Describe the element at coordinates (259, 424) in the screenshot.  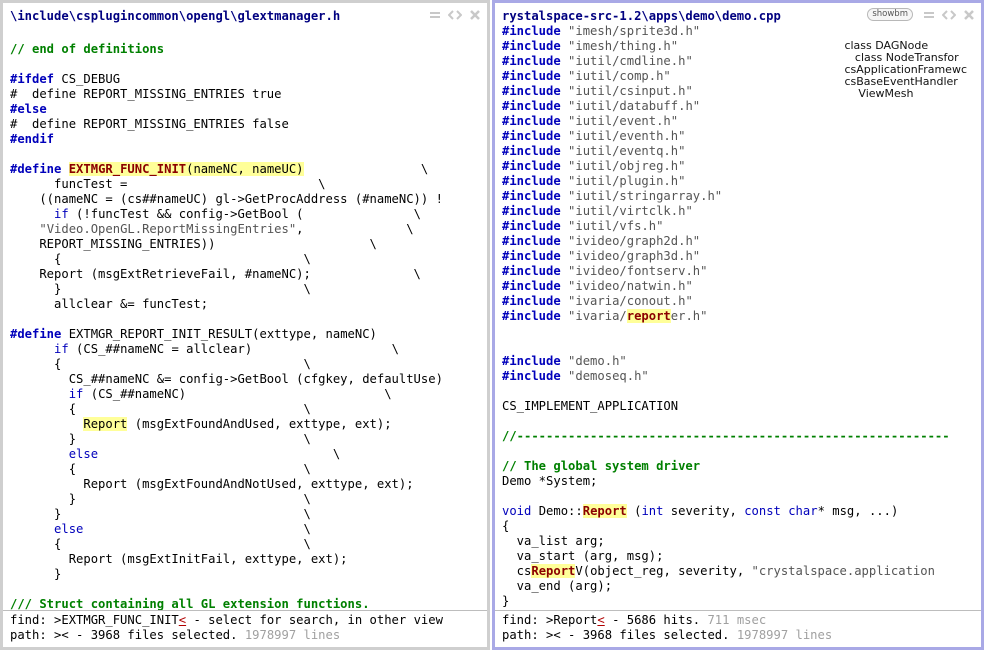
I see `code-token: (msgExtFoundAndUsed, exttype, ext);` at that location.